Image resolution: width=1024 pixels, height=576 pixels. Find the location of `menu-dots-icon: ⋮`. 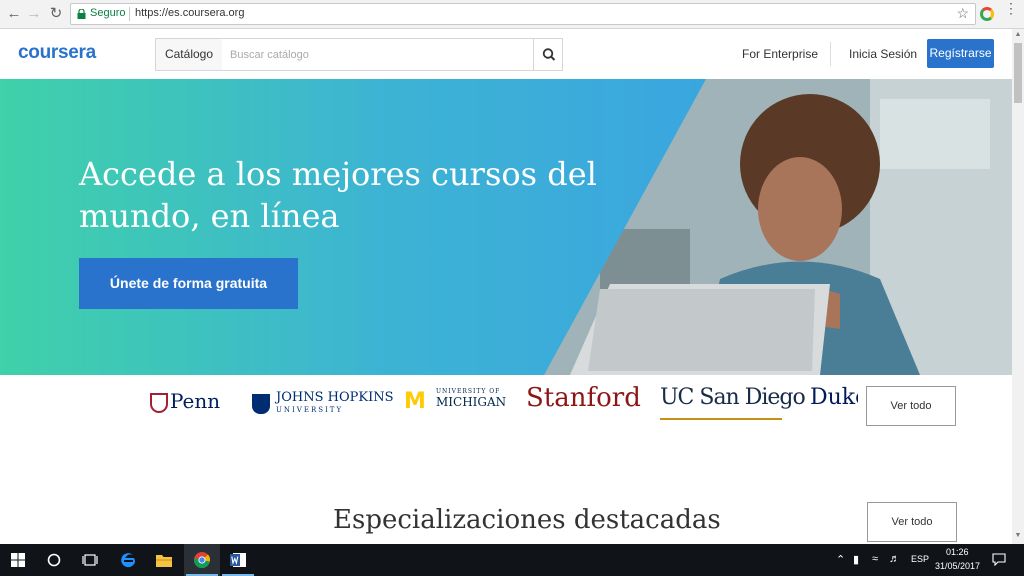

menu-dots-icon: ⋮ is located at coordinates (1011, 8).